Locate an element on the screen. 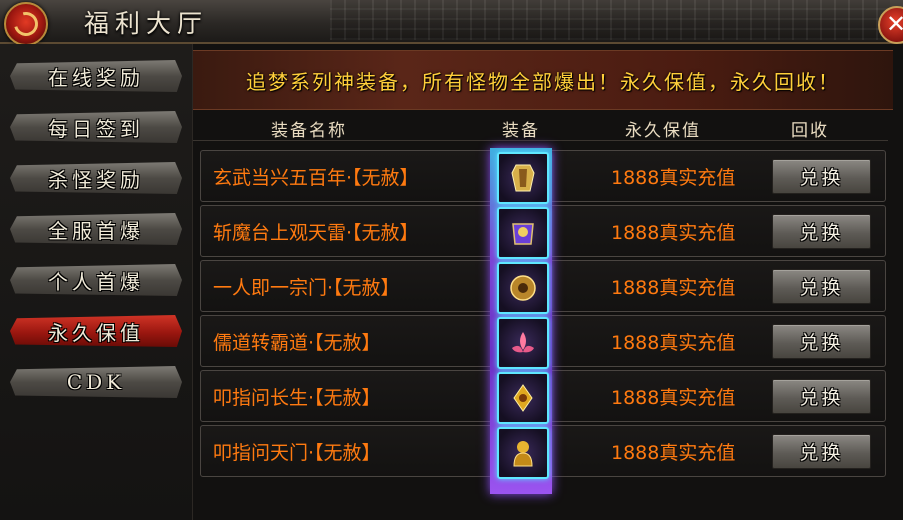 The width and height of the screenshot is (903, 520). sidebar-item-label: 全服首爆 is located at coordinates (96, 230).